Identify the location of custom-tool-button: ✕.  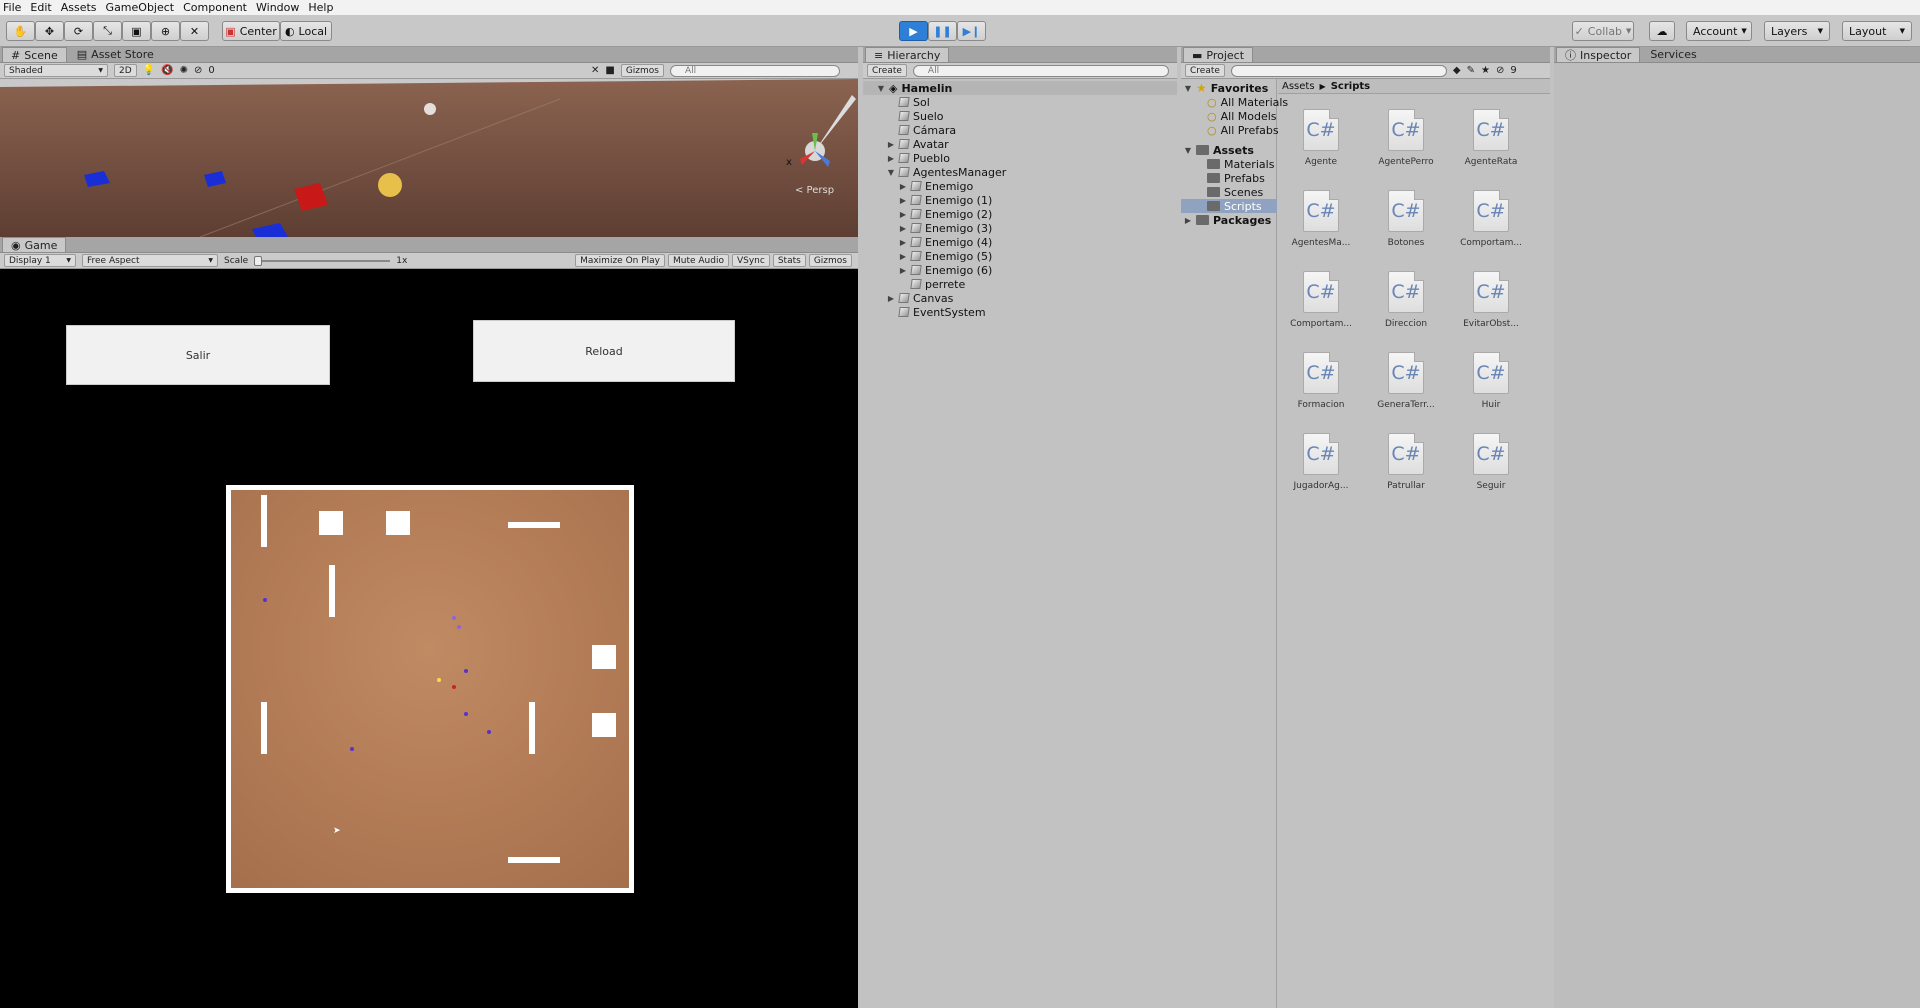
(194, 31).